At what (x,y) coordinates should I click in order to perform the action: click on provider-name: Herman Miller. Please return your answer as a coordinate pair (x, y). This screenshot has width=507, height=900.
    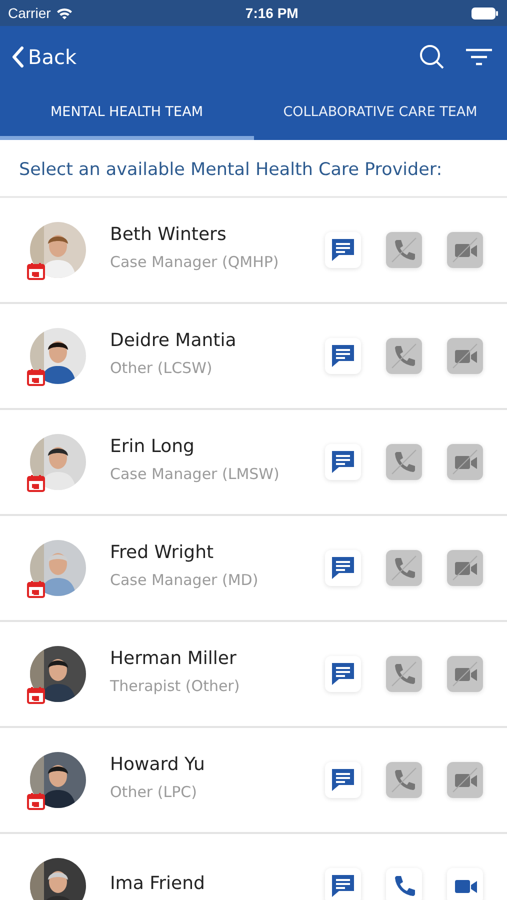
    Looking at the image, I should click on (174, 658).